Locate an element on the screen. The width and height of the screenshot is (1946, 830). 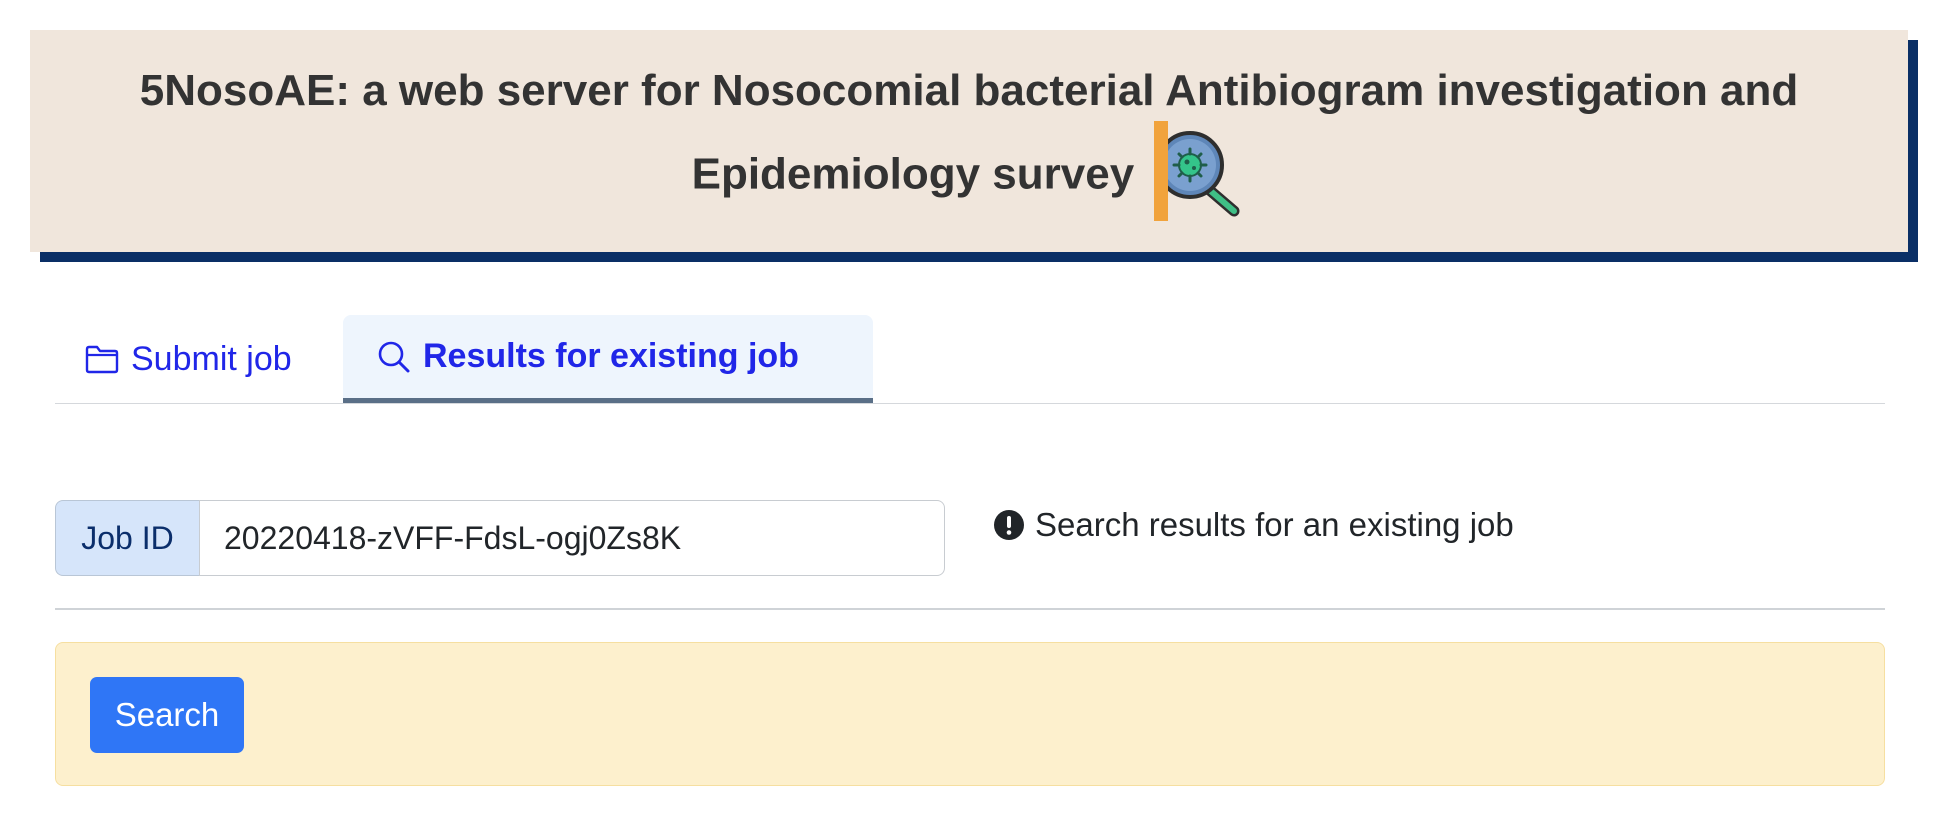
tab-submit-job: Submit job is located at coordinates (188, 359).